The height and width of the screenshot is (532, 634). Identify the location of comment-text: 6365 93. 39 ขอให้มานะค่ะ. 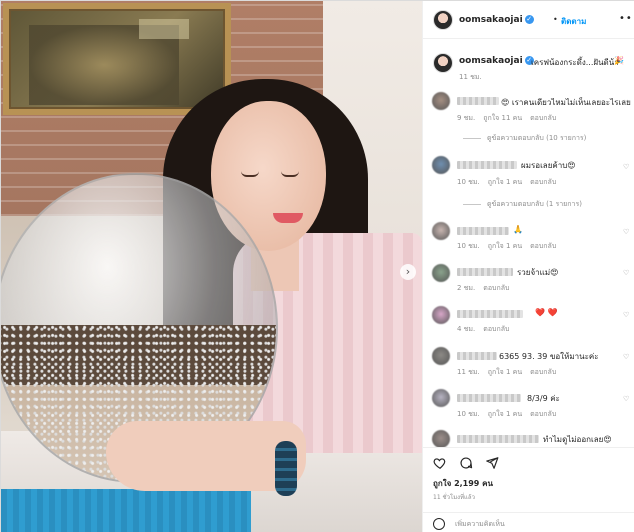
(549, 356).